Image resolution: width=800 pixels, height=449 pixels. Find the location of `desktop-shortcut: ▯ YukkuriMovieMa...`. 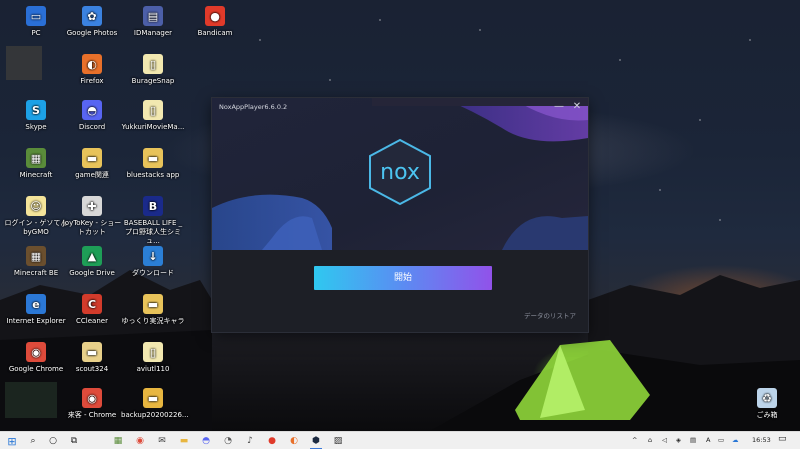

desktop-shortcut: ▯ YukkuriMovieMa... is located at coordinates (153, 116).